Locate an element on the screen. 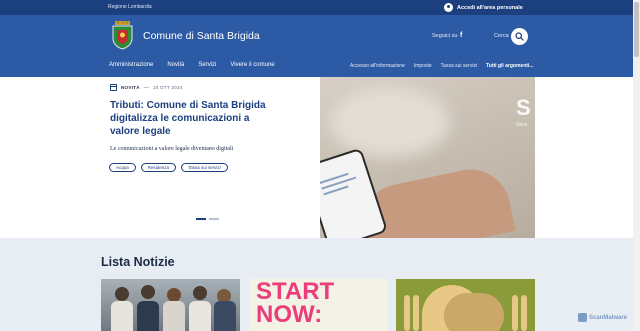 Image resolution: width=640 pixels, height=331 pixels. site-title: Comune di Santa Brigida is located at coordinates (201, 36).